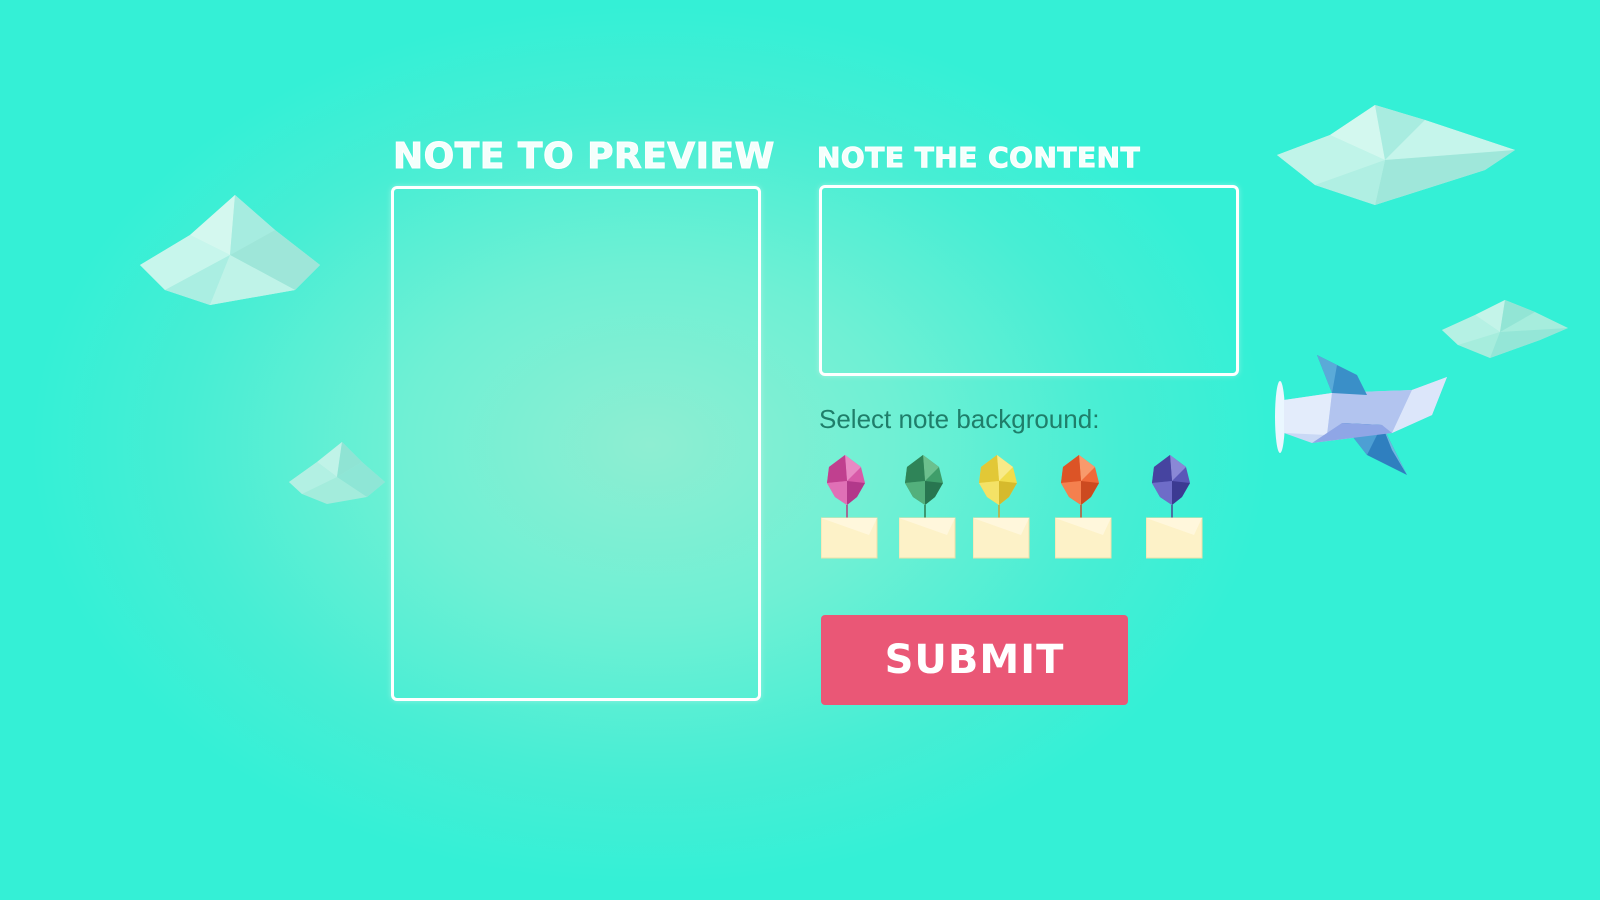 The width and height of the screenshot is (1600, 900). I want to click on green-balloon-option, so click(929, 507).